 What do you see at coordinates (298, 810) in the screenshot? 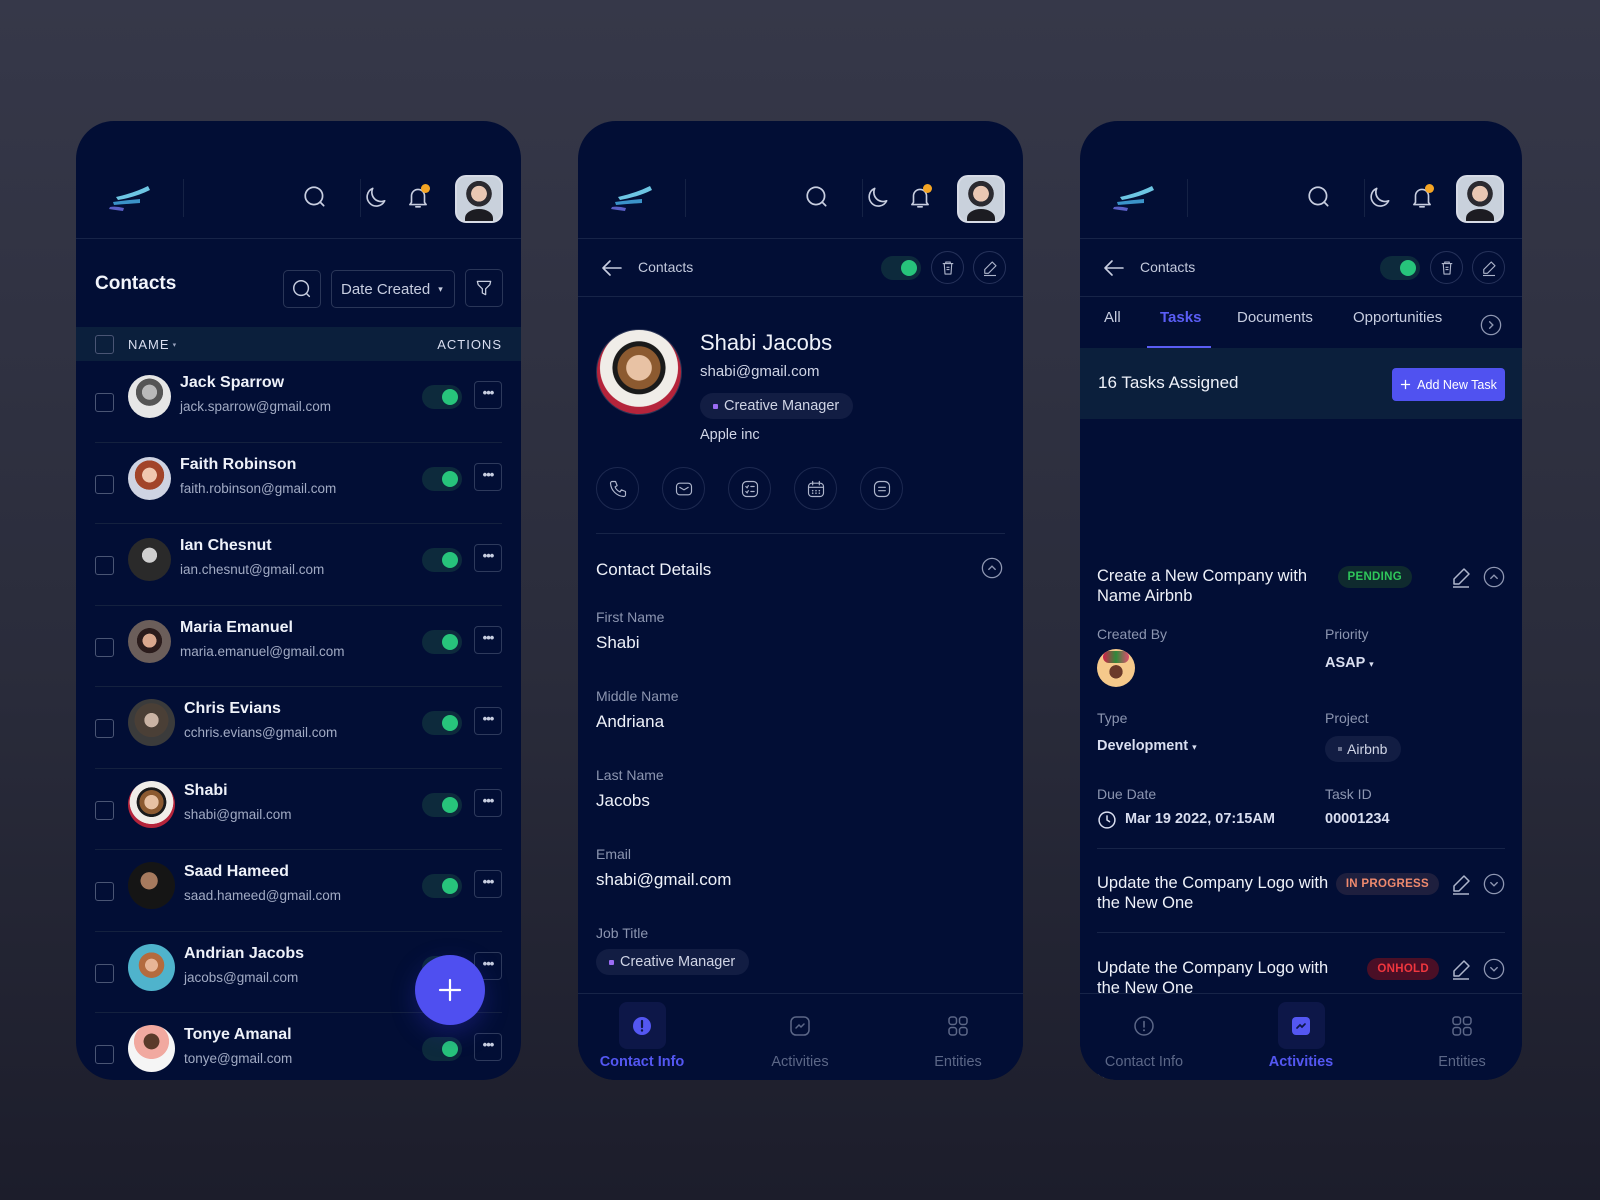
I see `table-row: Shabi shabi@gmail.com •••` at bounding box center [298, 810].